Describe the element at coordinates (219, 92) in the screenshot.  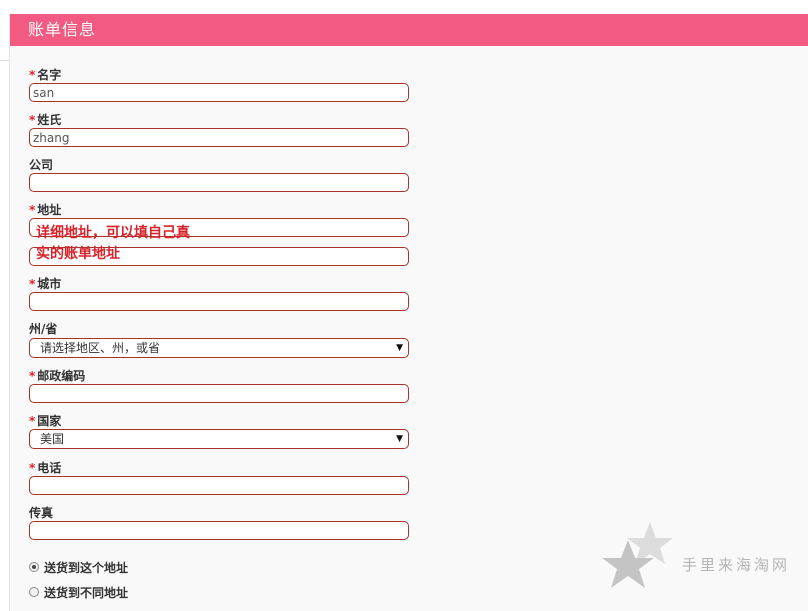
I see `first-name-input` at that location.